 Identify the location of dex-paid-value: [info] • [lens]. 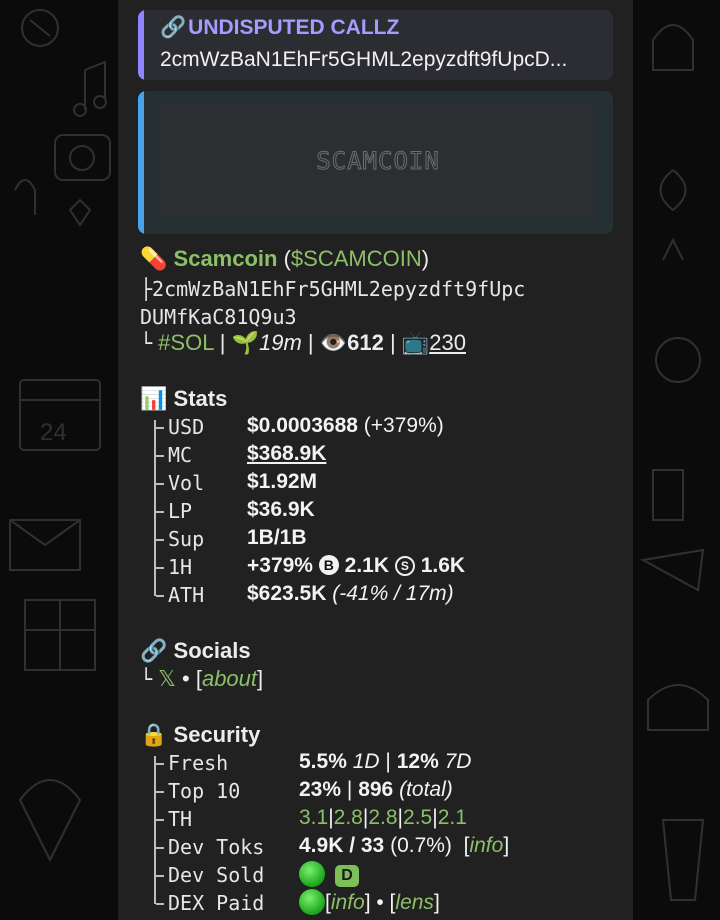
(369, 902).